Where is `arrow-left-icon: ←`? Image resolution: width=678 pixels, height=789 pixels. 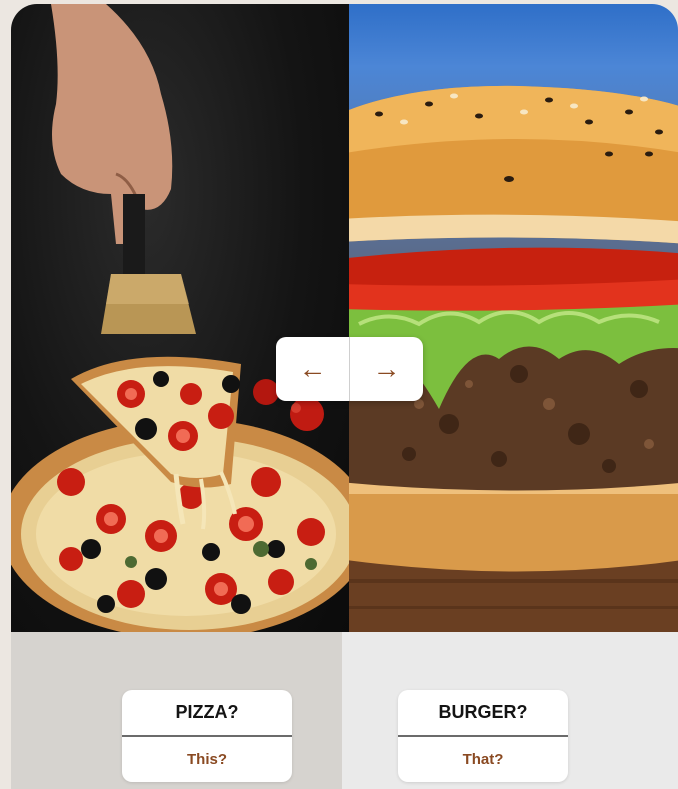
arrow-left-icon: ← is located at coordinates (312, 368).